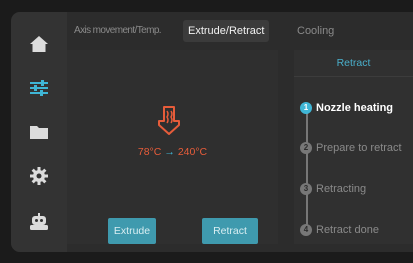 The width and height of the screenshot is (413, 263). What do you see at coordinates (315, 31) in the screenshot?
I see `tab-cooling: Cooling` at bounding box center [315, 31].